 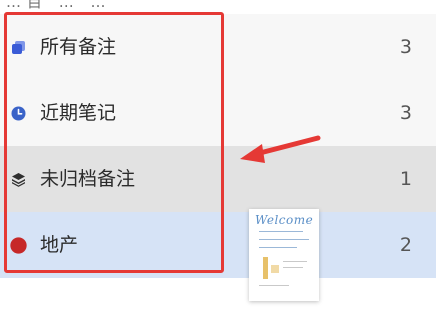 I want to click on folder-label: 近期笔记, so click(x=78, y=113).